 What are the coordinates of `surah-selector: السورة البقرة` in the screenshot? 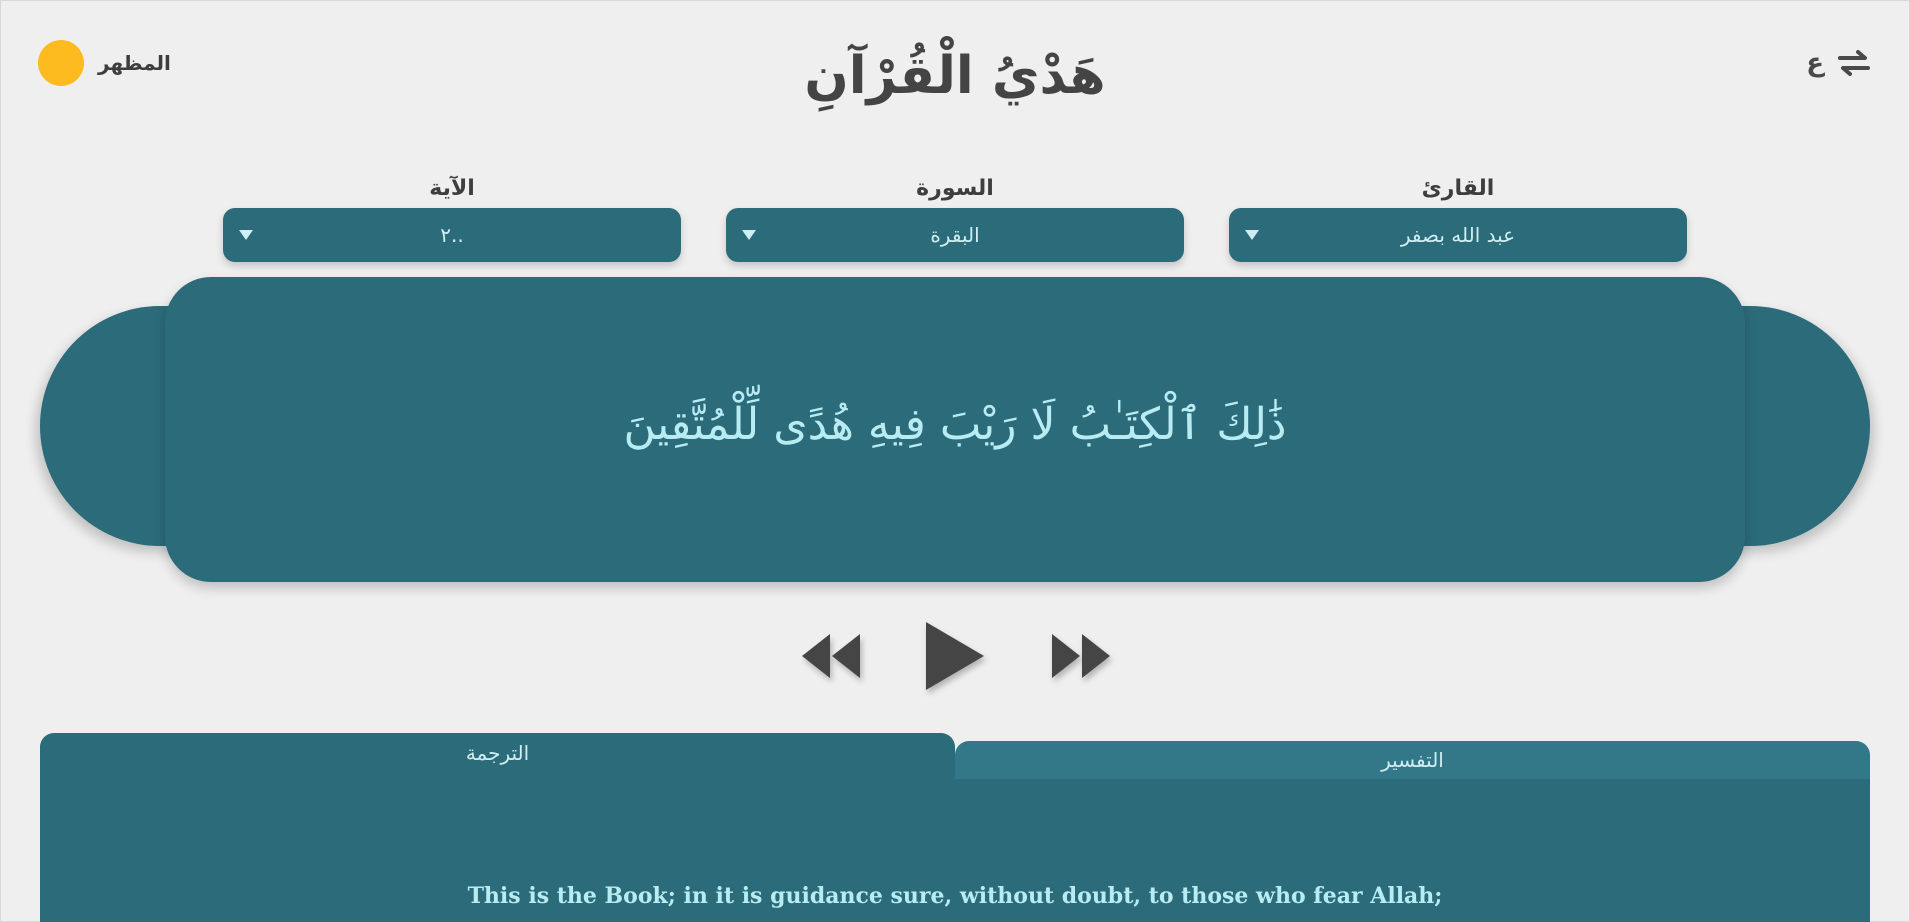 It's located at (955, 217).